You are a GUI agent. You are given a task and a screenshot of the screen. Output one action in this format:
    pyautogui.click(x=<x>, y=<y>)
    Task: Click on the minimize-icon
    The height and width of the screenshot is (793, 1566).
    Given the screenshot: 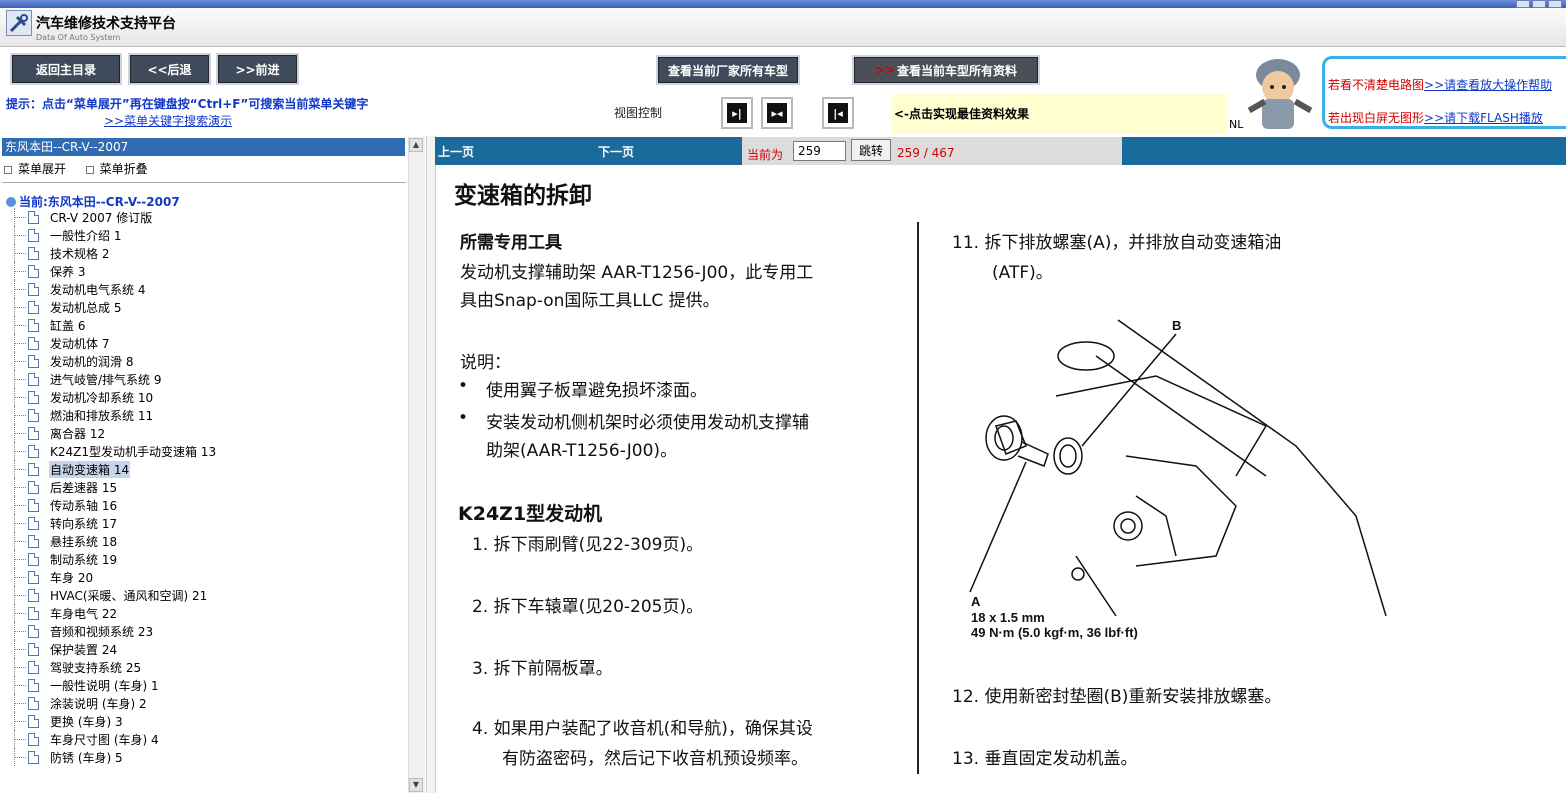 What is the action you would take?
    pyautogui.click(x=1523, y=4)
    